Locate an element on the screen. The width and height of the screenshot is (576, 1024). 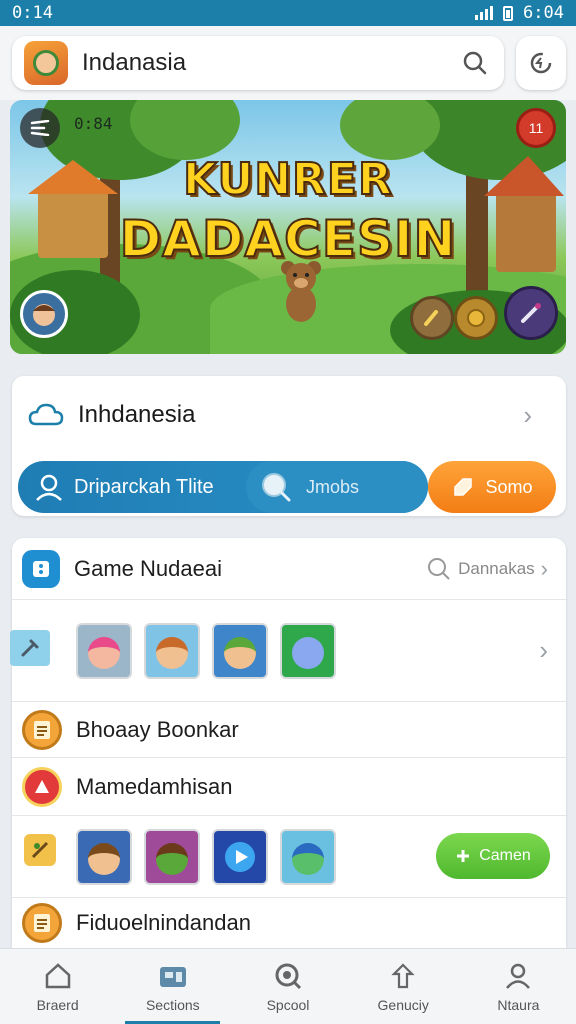
home-icon is located at coordinates (57, 975).